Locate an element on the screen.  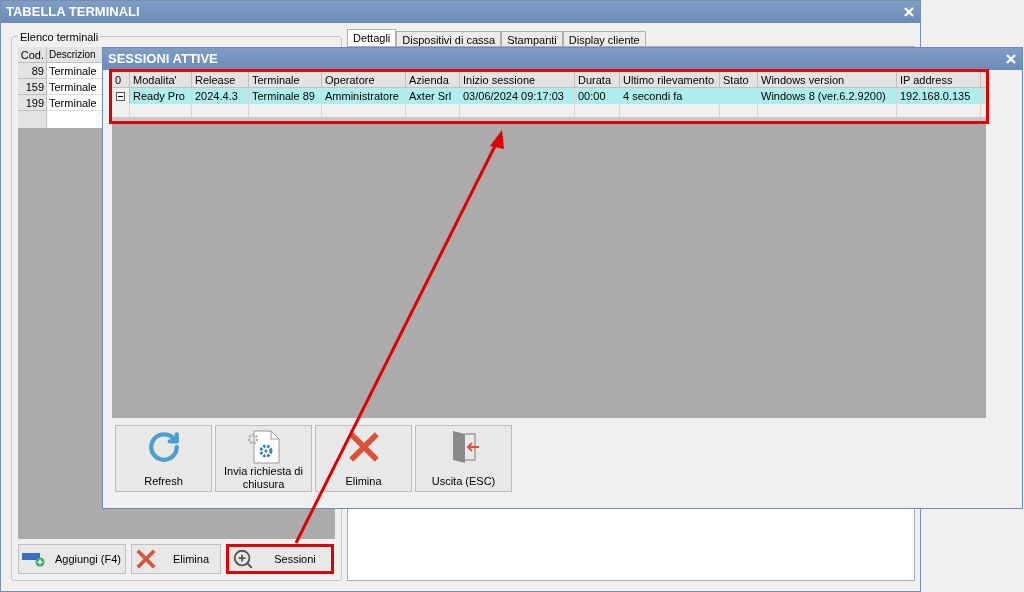
tab: Dettagli is located at coordinates (372, 37).